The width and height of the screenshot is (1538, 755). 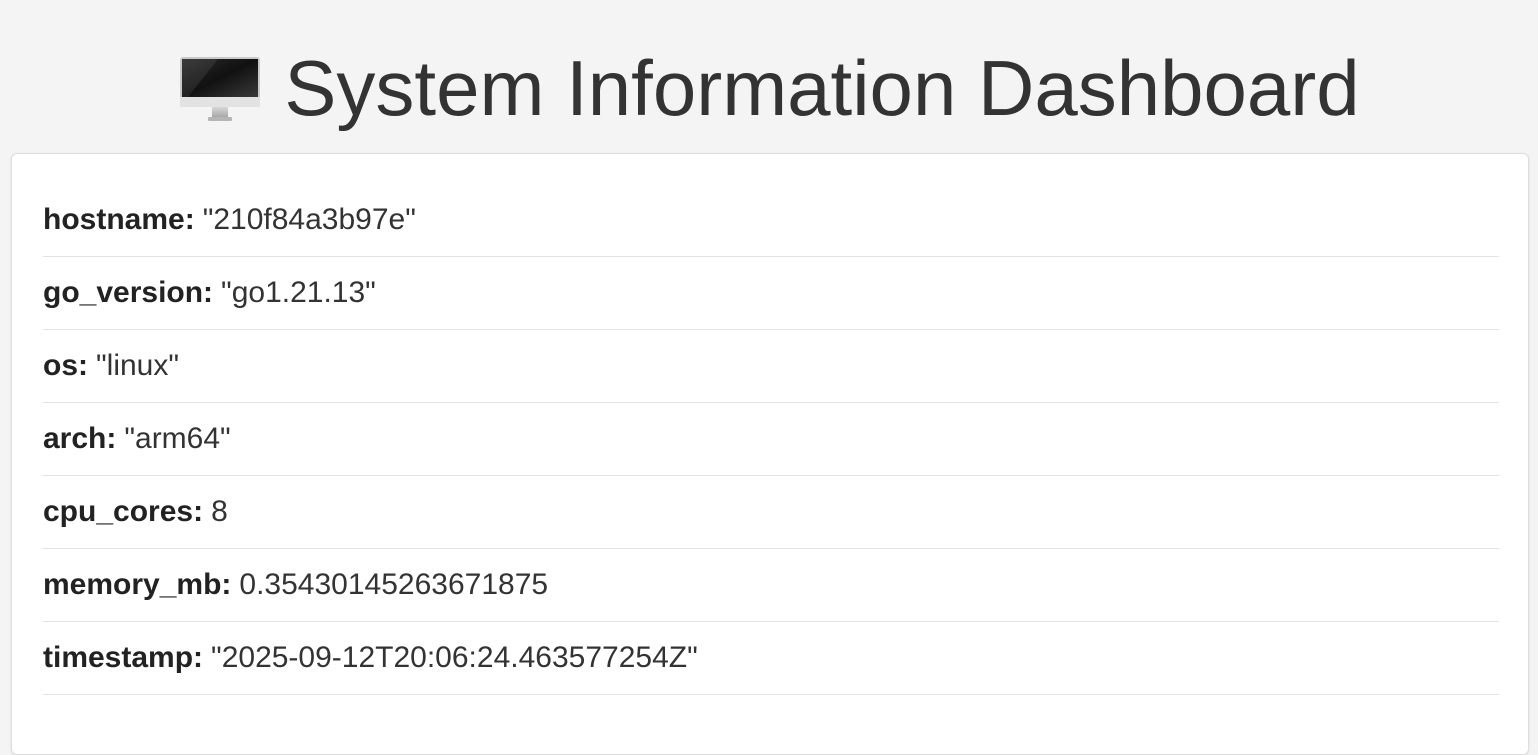 What do you see at coordinates (309, 219) in the screenshot?
I see `info-value: "210f84a3b97e"` at bounding box center [309, 219].